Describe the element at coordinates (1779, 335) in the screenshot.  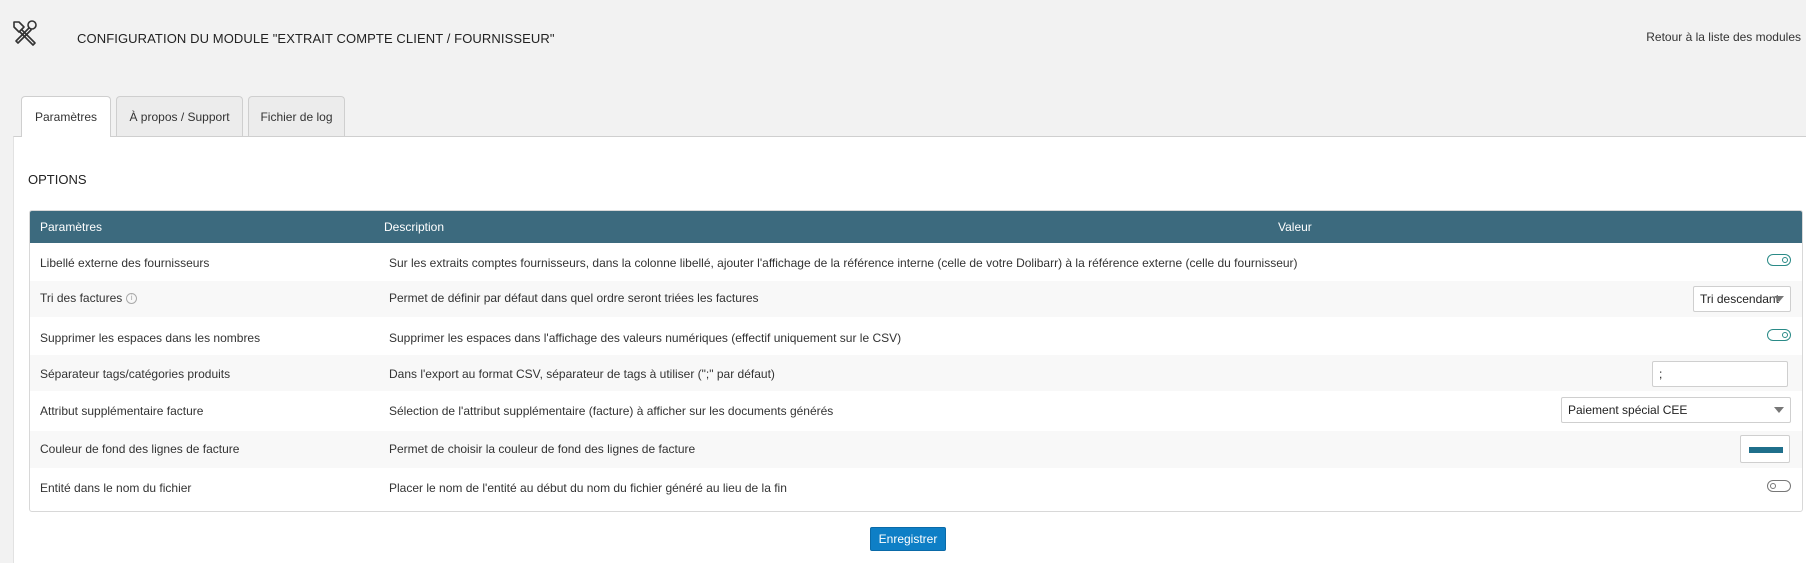
I see `remove-spaces-toggle` at that location.